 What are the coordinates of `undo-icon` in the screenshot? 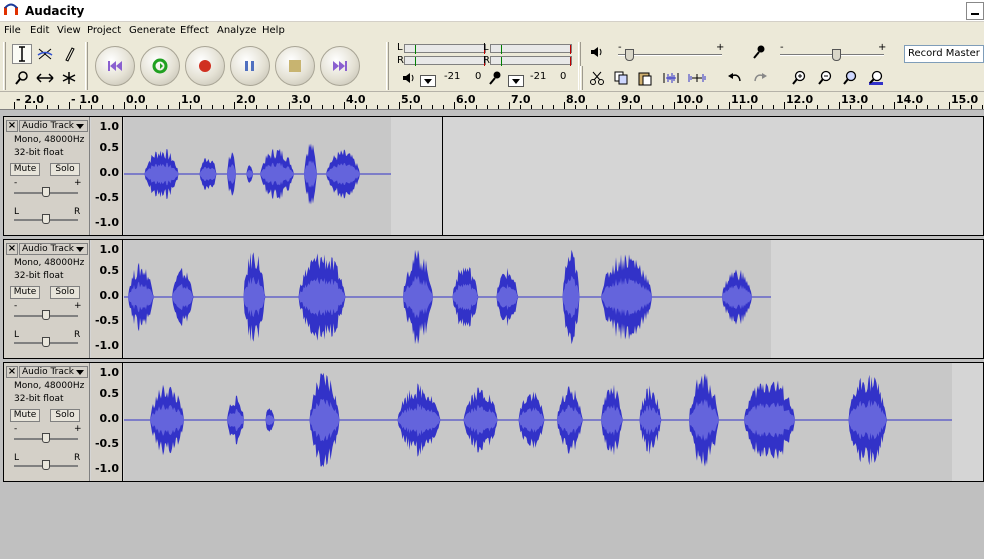 It's located at (735, 78).